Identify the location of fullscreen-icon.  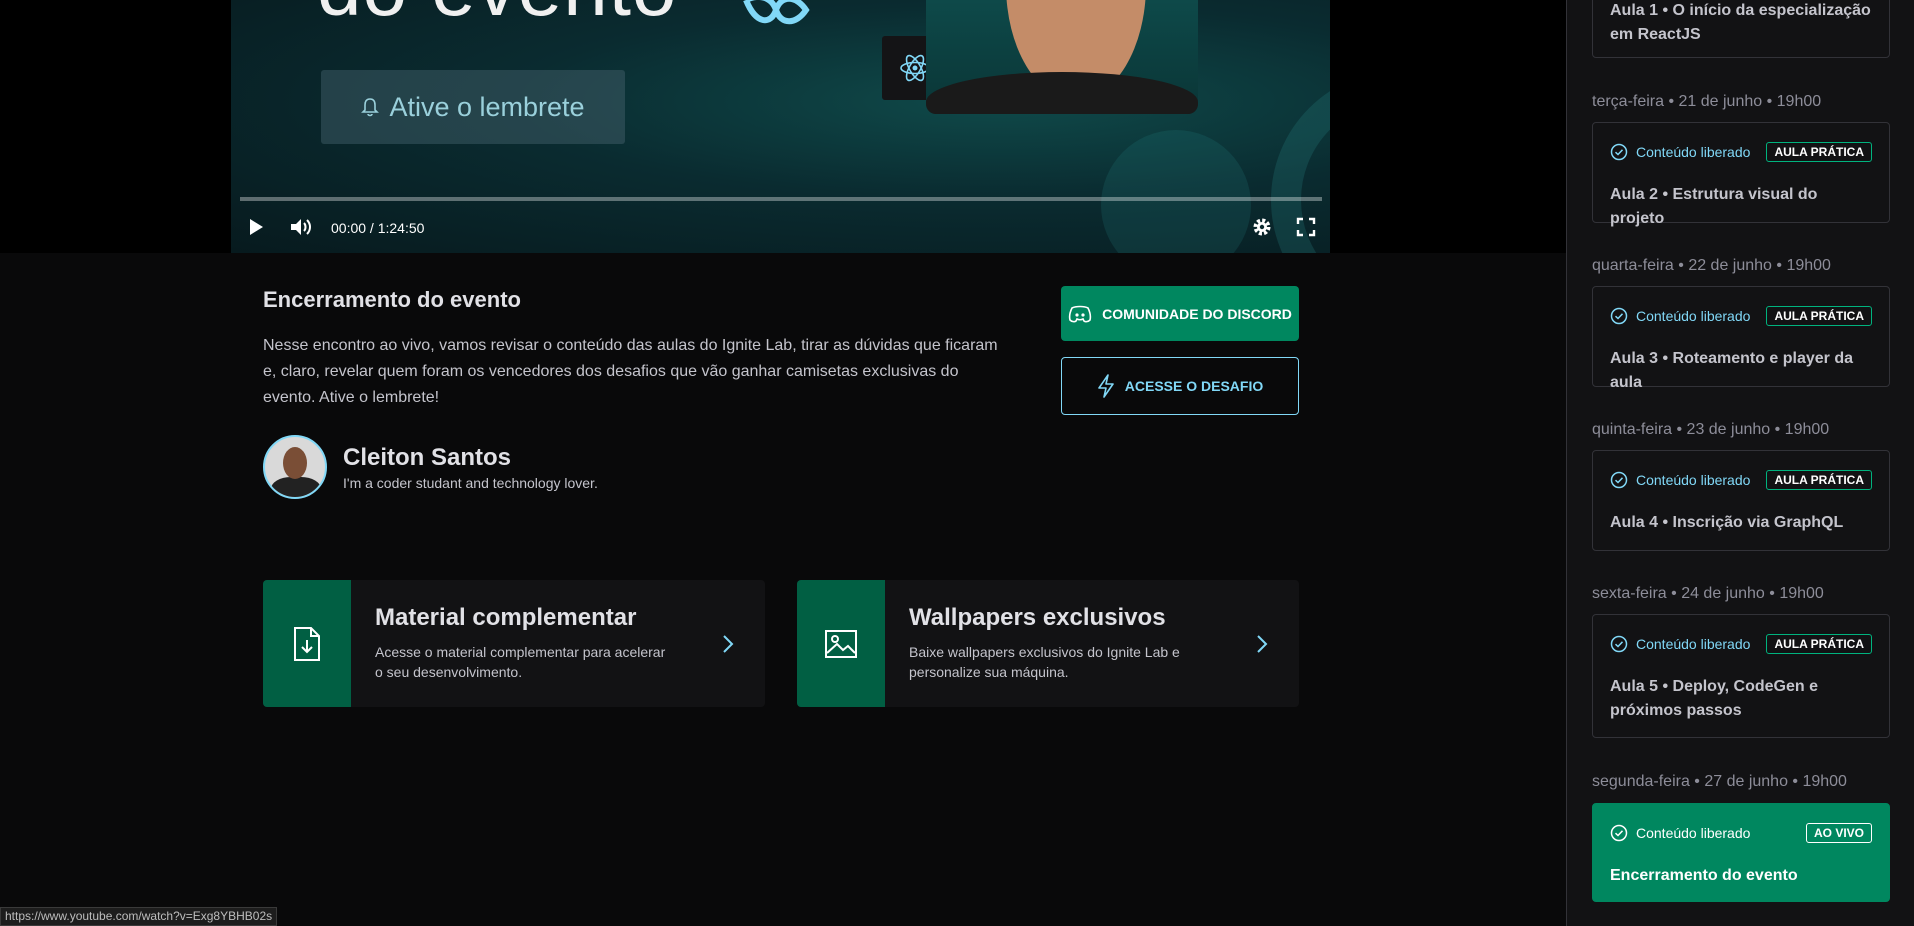
(1306, 227).